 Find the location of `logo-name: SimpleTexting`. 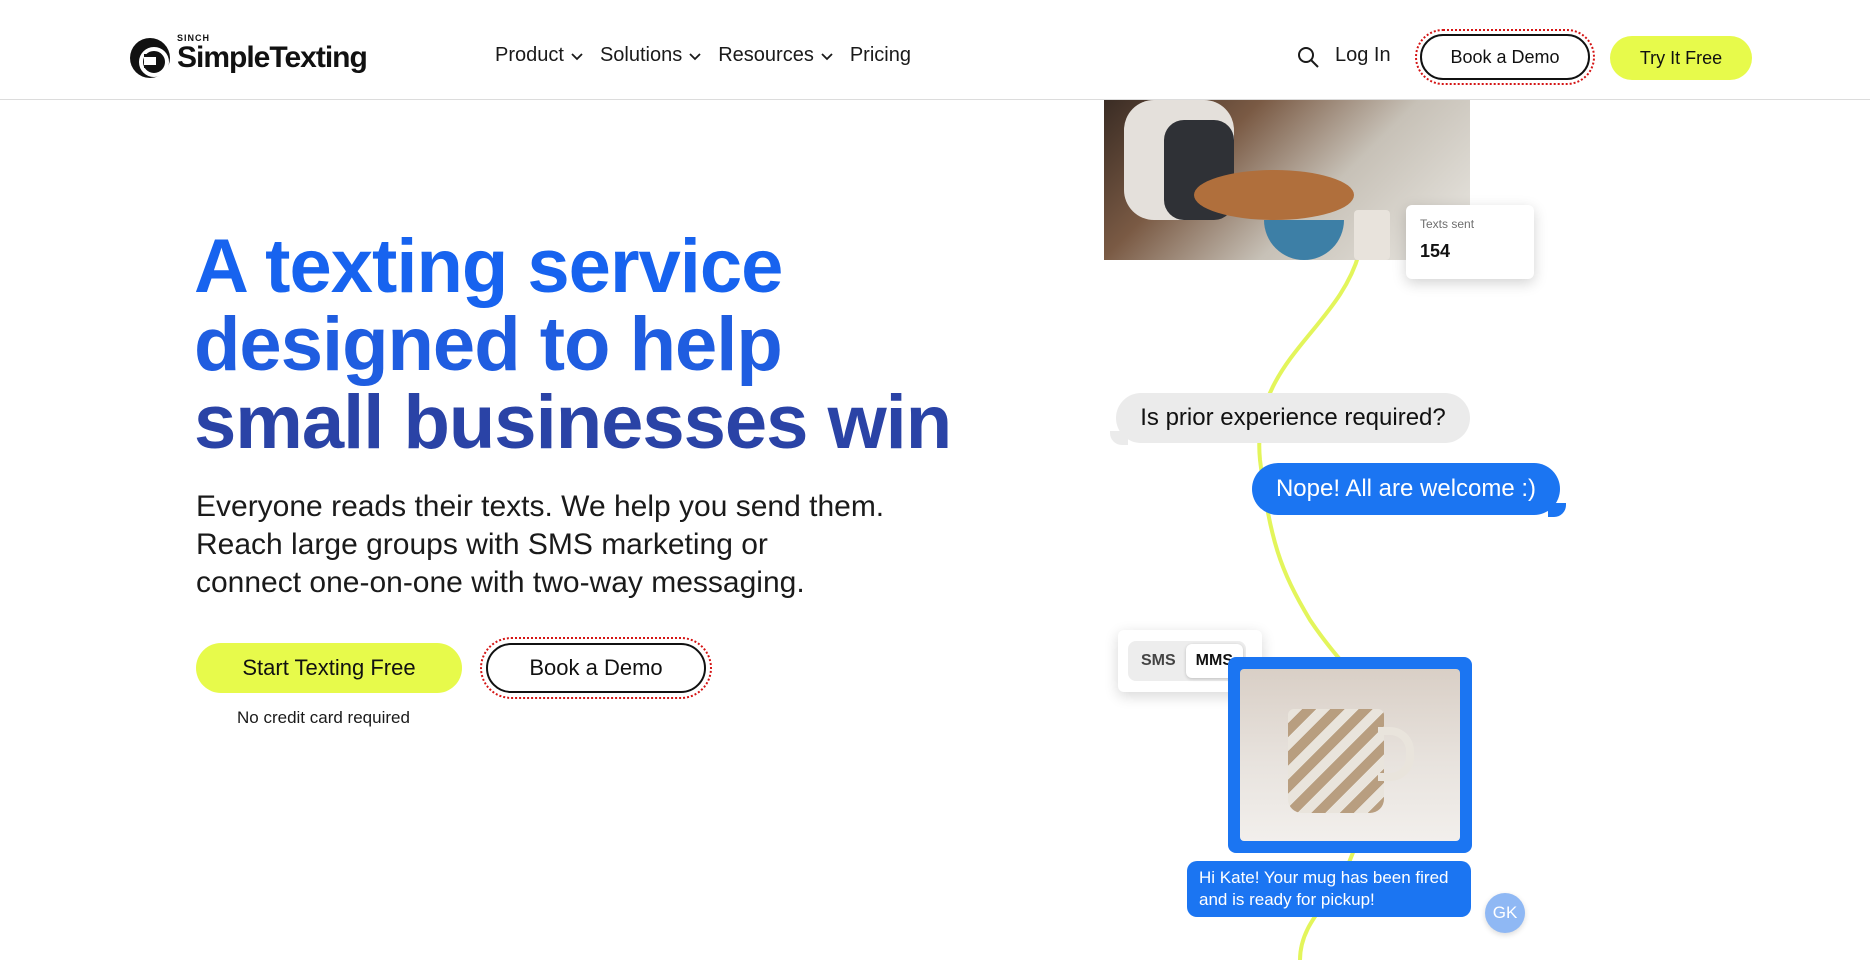

logo-name: SimpleTexting is located at coordinates (272, 57).